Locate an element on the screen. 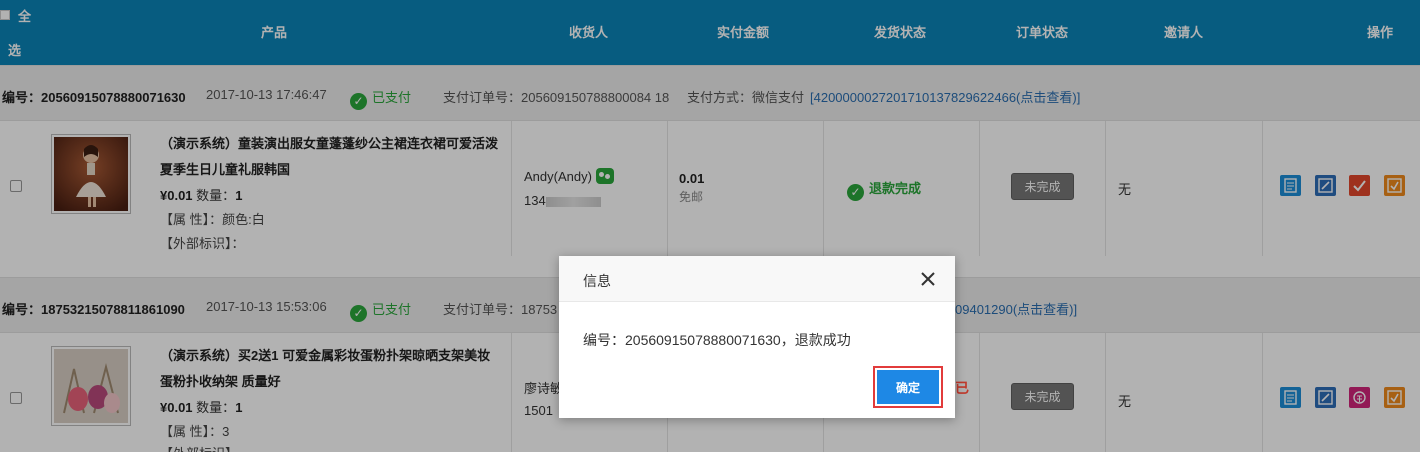 This screenshot has height=452, width=1420. dialog-message: 编号：20560915078880071630，退款成功 is located at coordinates (717, 340).